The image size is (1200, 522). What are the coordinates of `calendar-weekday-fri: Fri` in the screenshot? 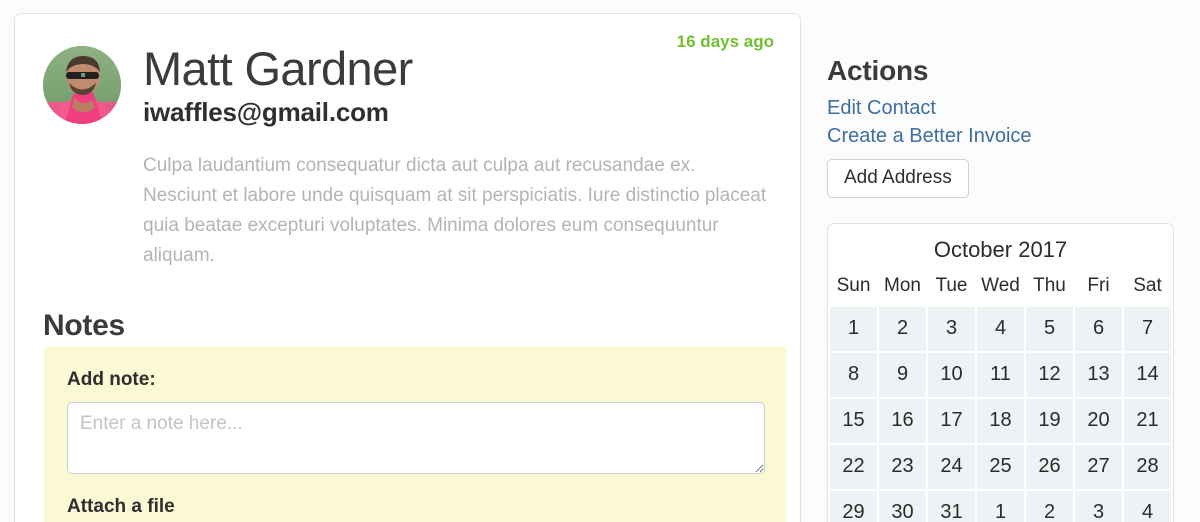 It's located at (1098, 285).